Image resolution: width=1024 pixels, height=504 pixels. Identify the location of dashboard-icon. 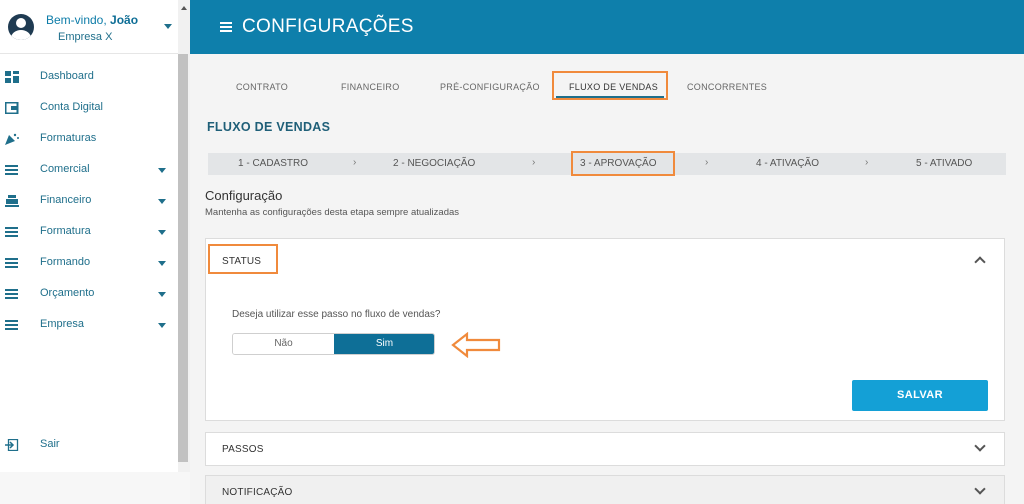
(12, 77).